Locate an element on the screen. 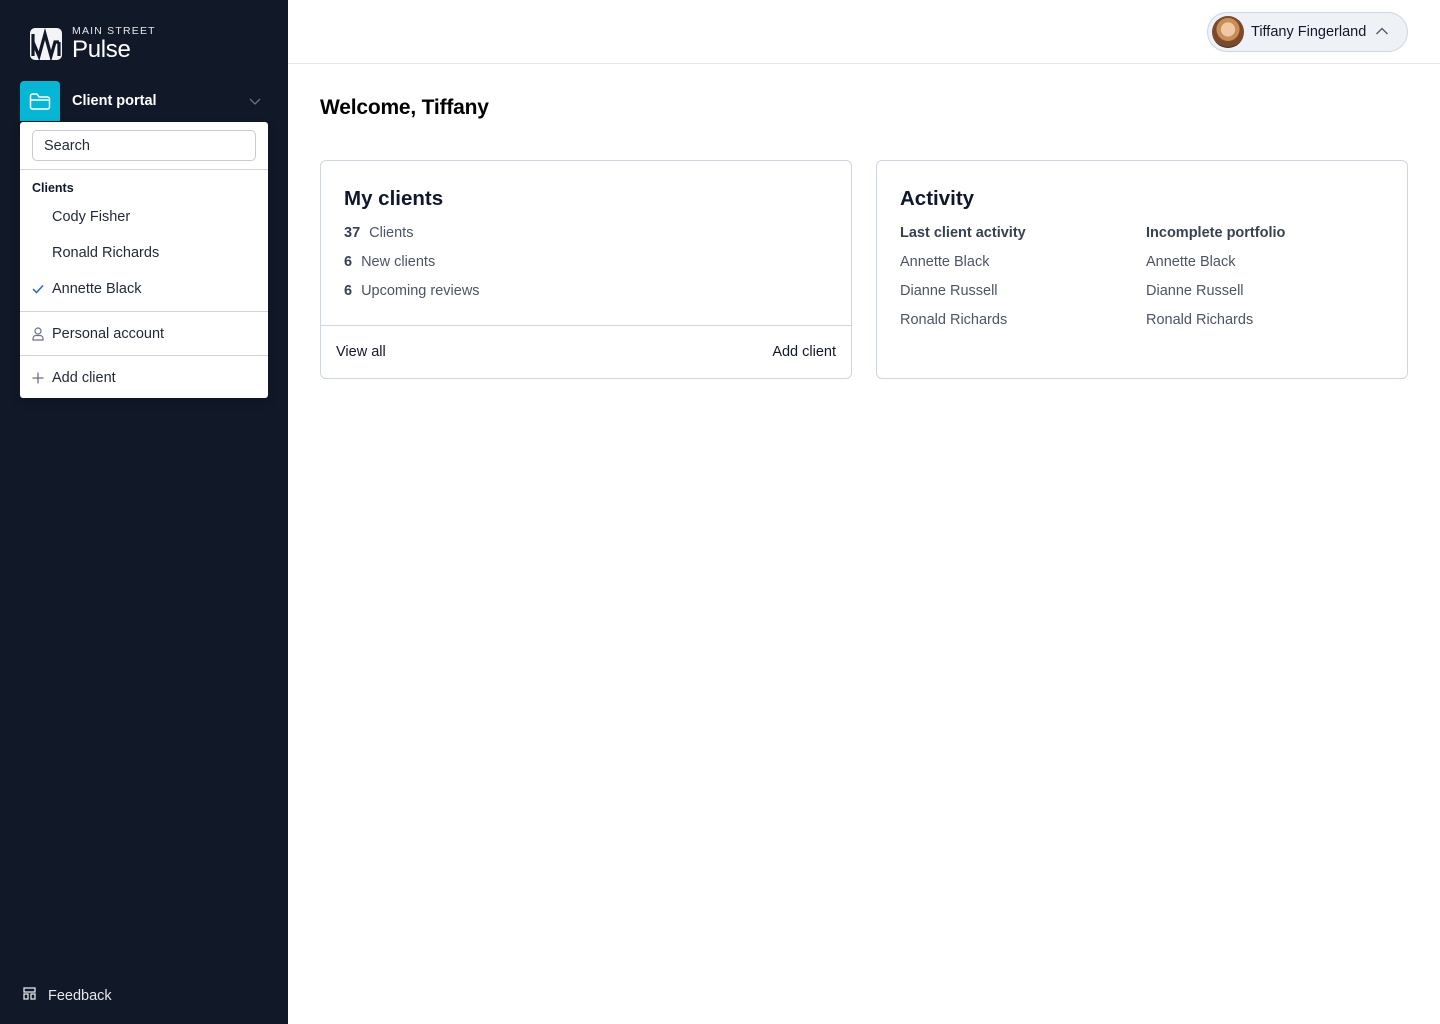 This screenshot has height=1024, width=1440. client-option-selected: Annette Black is located at coordinates (144, 289).